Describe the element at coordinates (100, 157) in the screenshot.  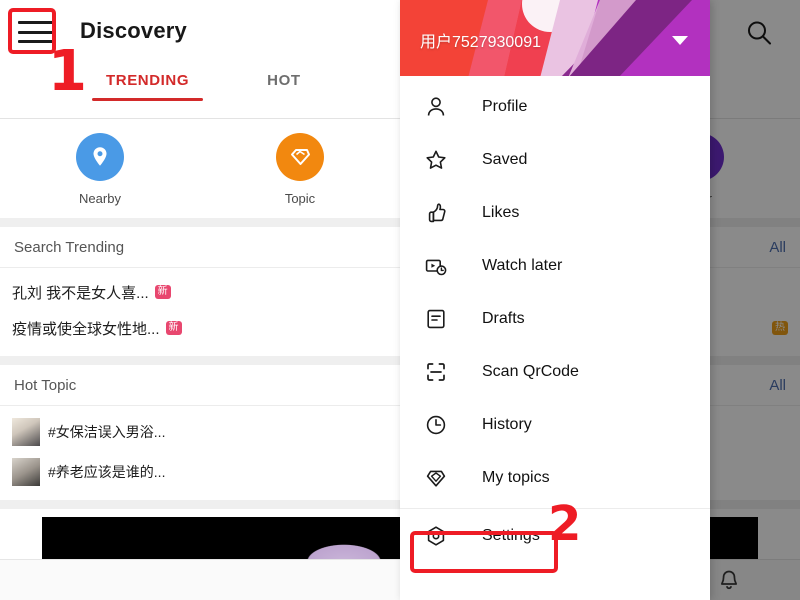
I see `location-pin-icon` at that location.